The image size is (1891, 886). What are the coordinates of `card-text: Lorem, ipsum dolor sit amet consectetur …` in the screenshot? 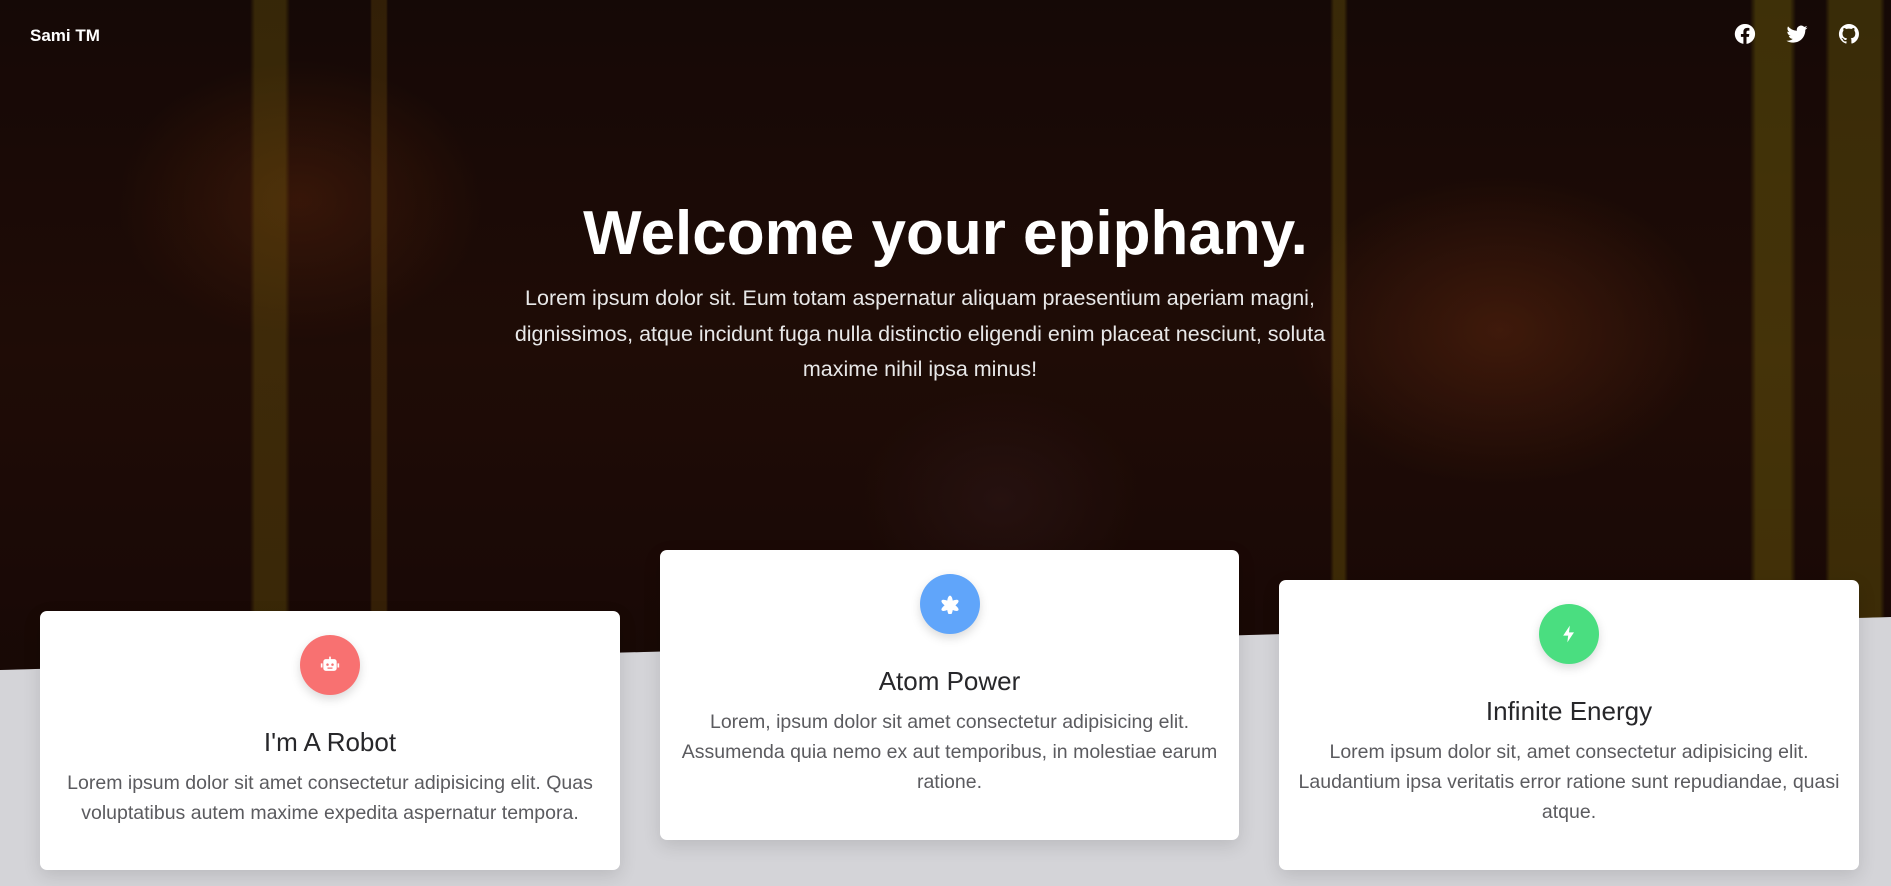 It's located at (949, 752).